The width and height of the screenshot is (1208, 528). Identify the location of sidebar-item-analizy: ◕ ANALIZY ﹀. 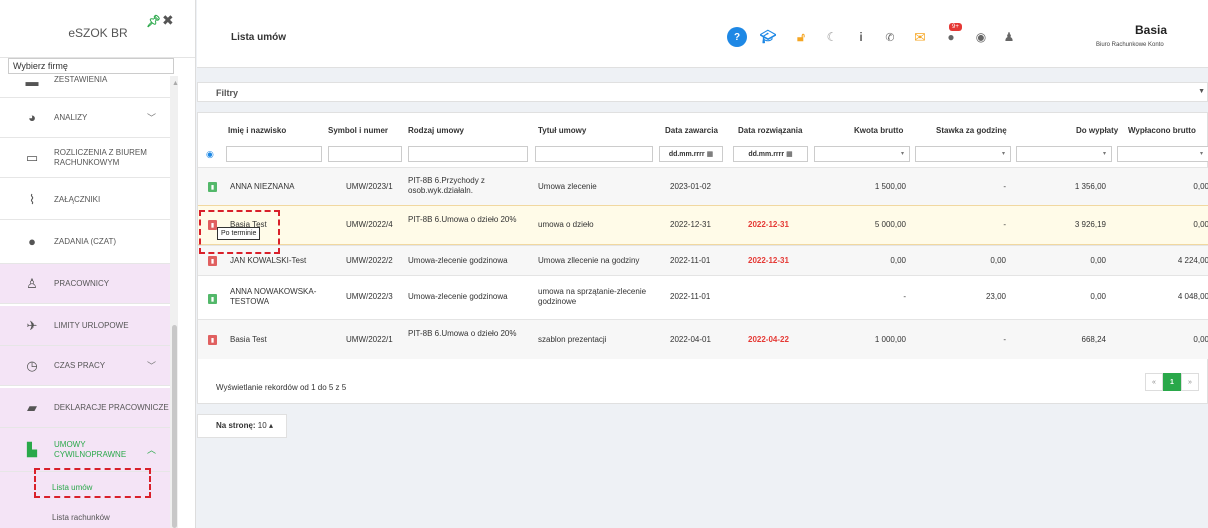
(85, 118).